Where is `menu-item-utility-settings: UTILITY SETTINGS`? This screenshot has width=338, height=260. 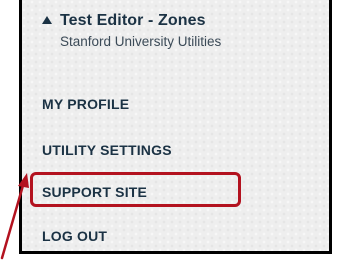
menu-item-utility-settings: UTILITY SETTINGS is located at coordinates (107, 150).